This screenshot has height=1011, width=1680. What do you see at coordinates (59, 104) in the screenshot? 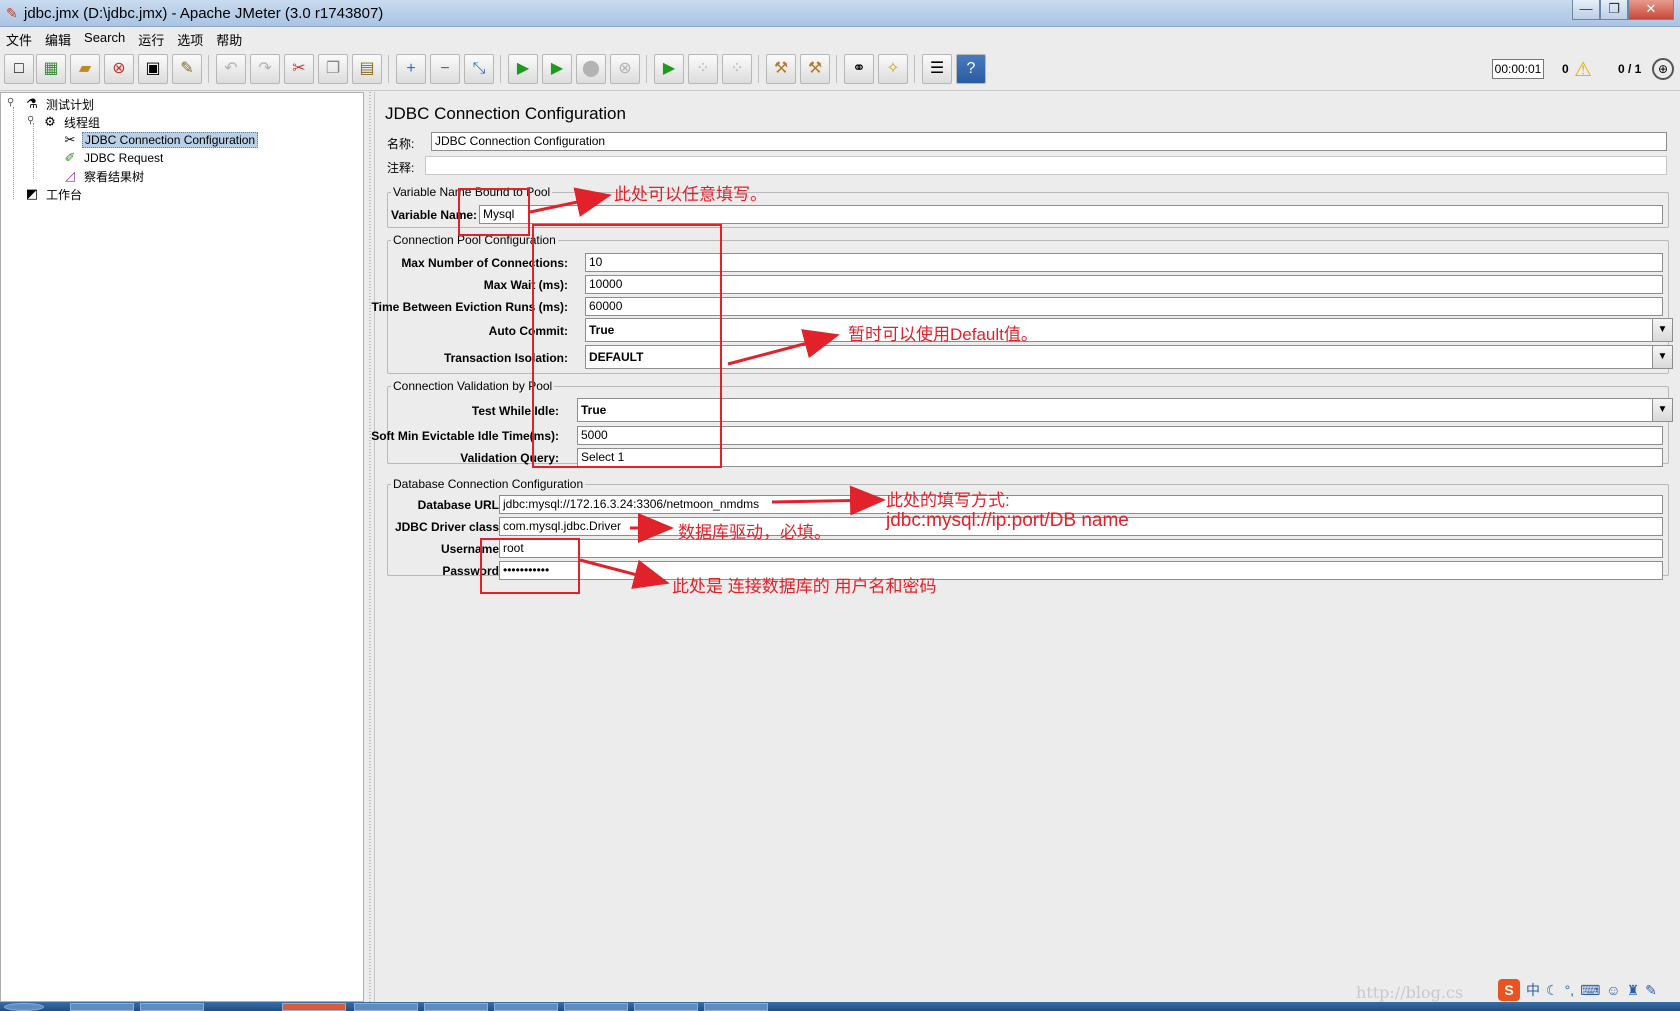
I see `tree-item-test-plan: ⚗ 测试计划` at bounding box center [59, 104].